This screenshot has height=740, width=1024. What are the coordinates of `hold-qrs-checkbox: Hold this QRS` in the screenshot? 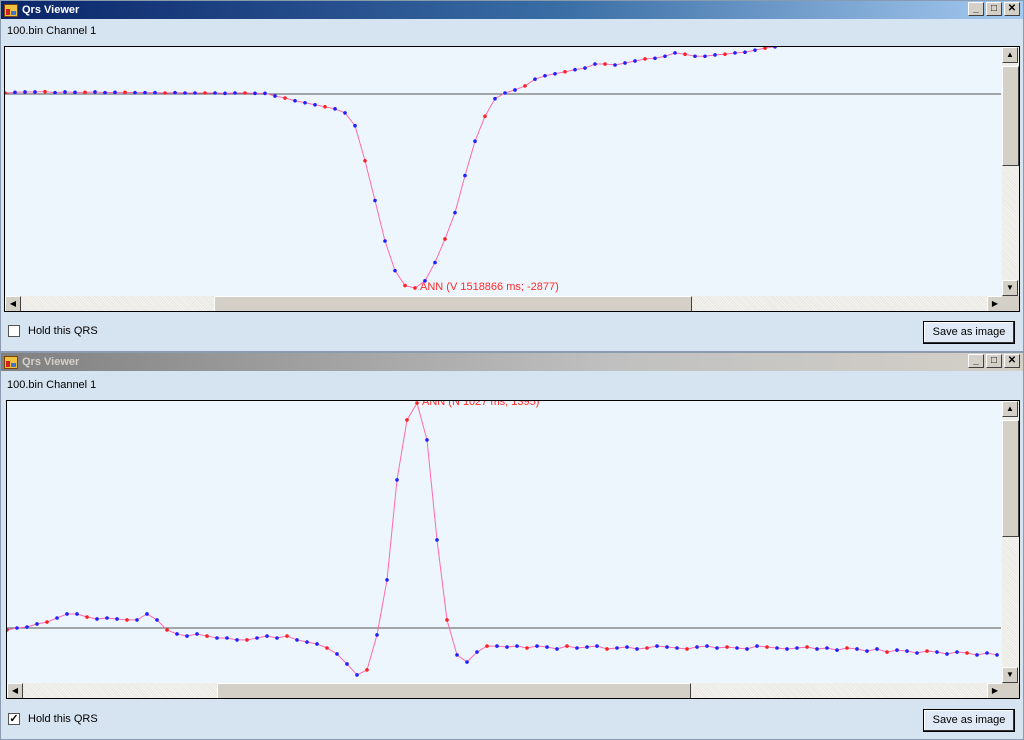 It's located at (53, 331).